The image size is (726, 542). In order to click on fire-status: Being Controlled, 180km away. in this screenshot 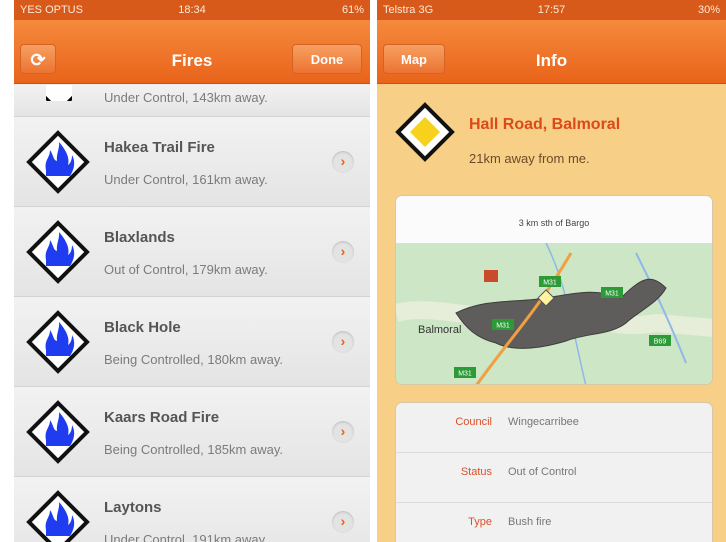, I will do `click(193, 359)`.